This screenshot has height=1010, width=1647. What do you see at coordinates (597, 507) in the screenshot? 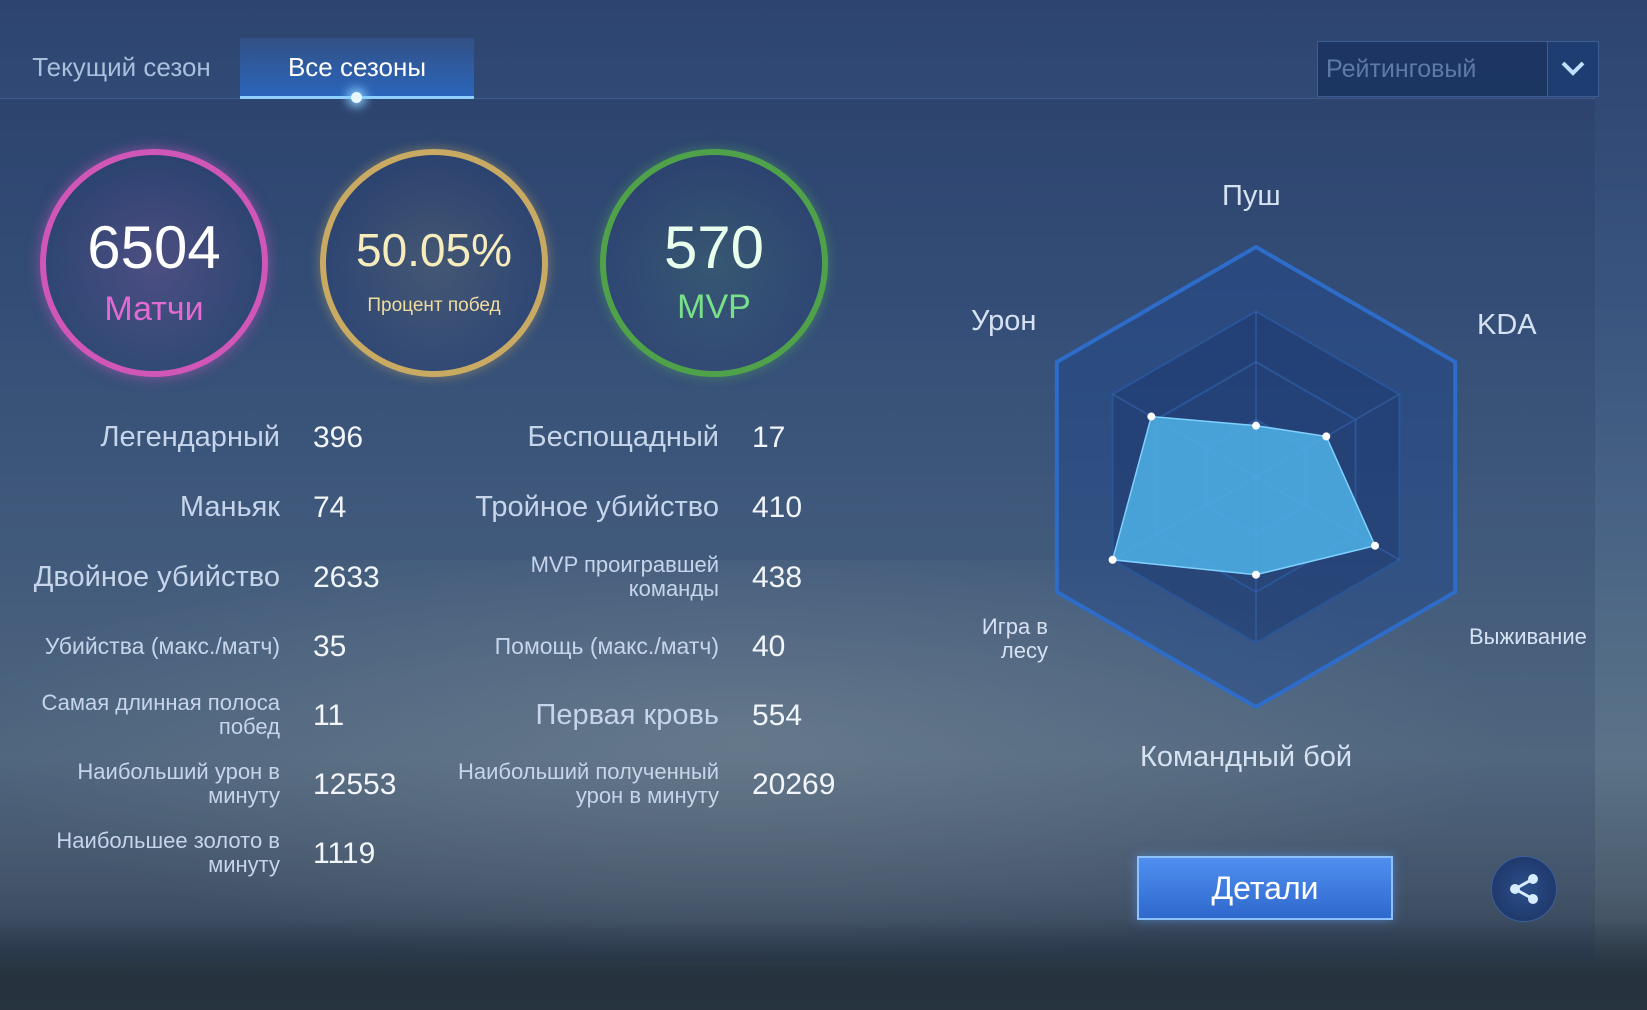
I see `stat-label-triple-kill: Тройное убийство` at bounding box center [597, 507].